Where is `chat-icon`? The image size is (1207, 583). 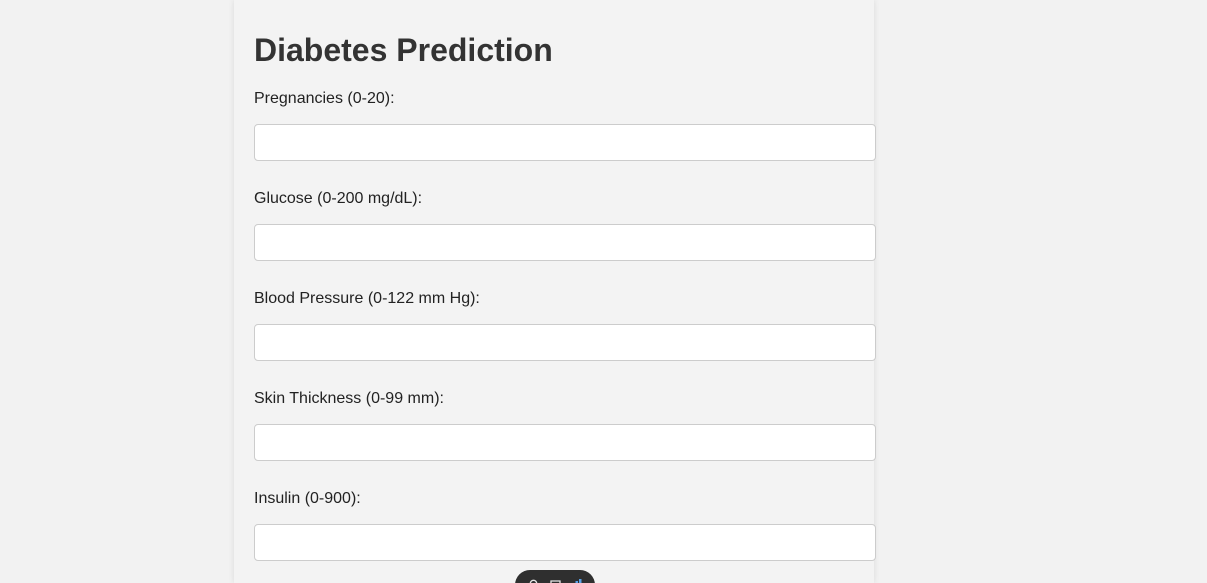 chat-icon is located at coordinates (555, 580).